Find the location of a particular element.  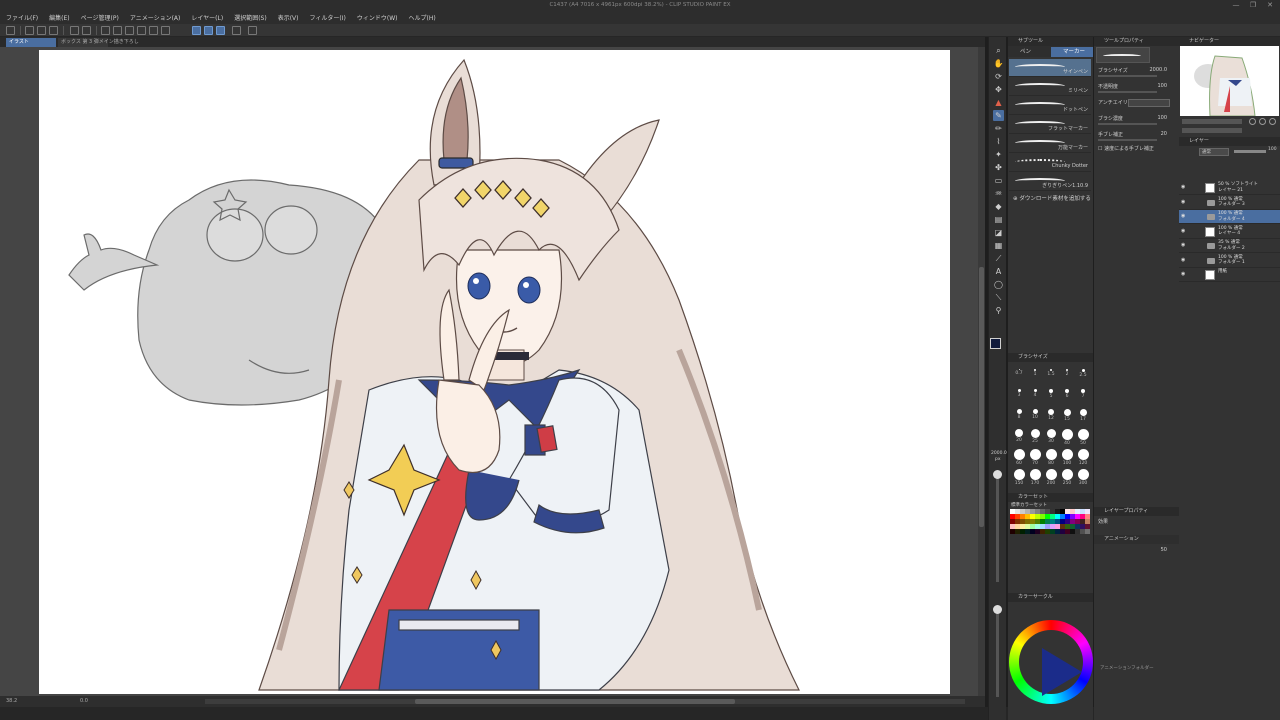

brush-size-preset: 1.5 is located at coordinates (1051, 373).